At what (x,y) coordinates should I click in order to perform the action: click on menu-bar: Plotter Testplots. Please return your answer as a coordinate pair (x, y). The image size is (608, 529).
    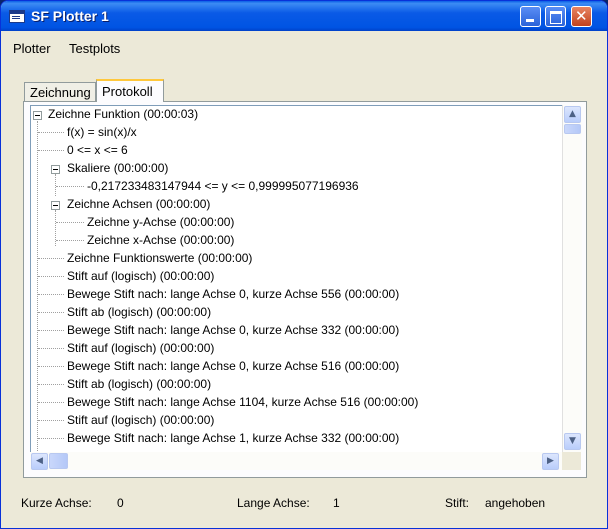
    Looking at the image, I should click on (304, 43).